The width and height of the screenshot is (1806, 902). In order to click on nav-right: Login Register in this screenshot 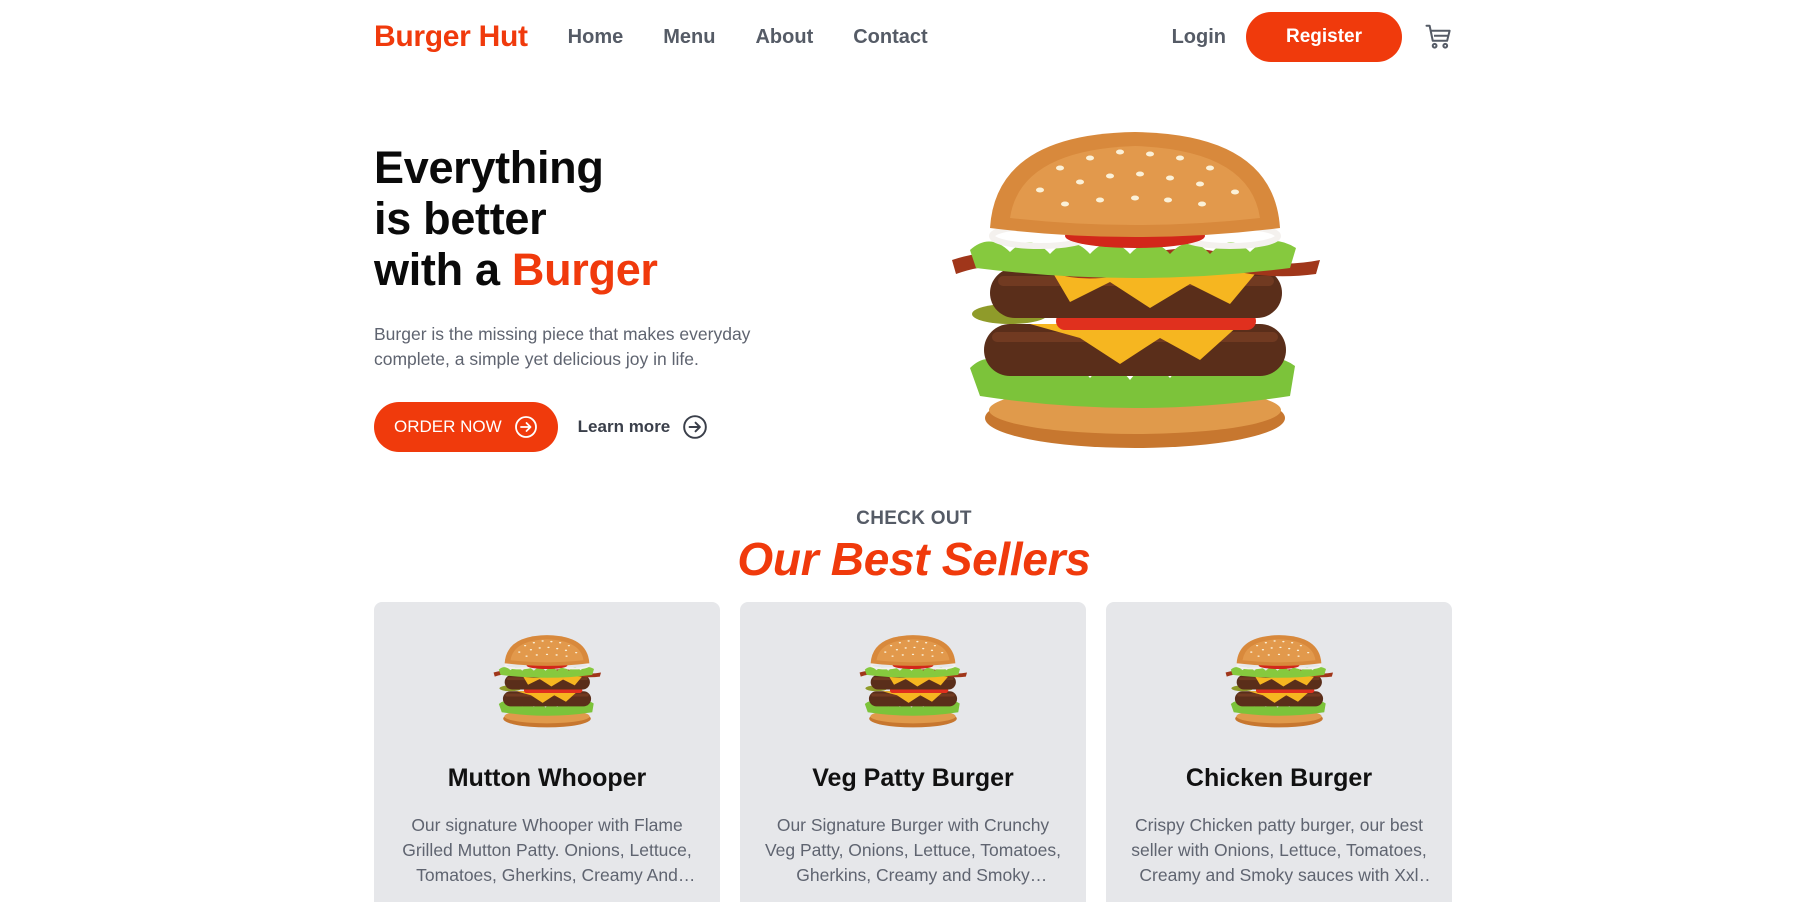, I will do `click(1313, 37)`.